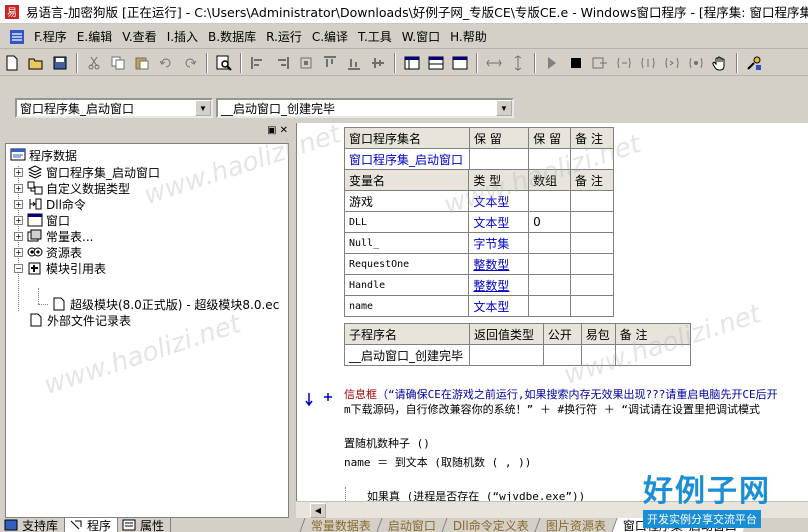 The height and width of the screenshot is (532, 808). I want to click on menu-database: B.数据库, so click(234, 36).